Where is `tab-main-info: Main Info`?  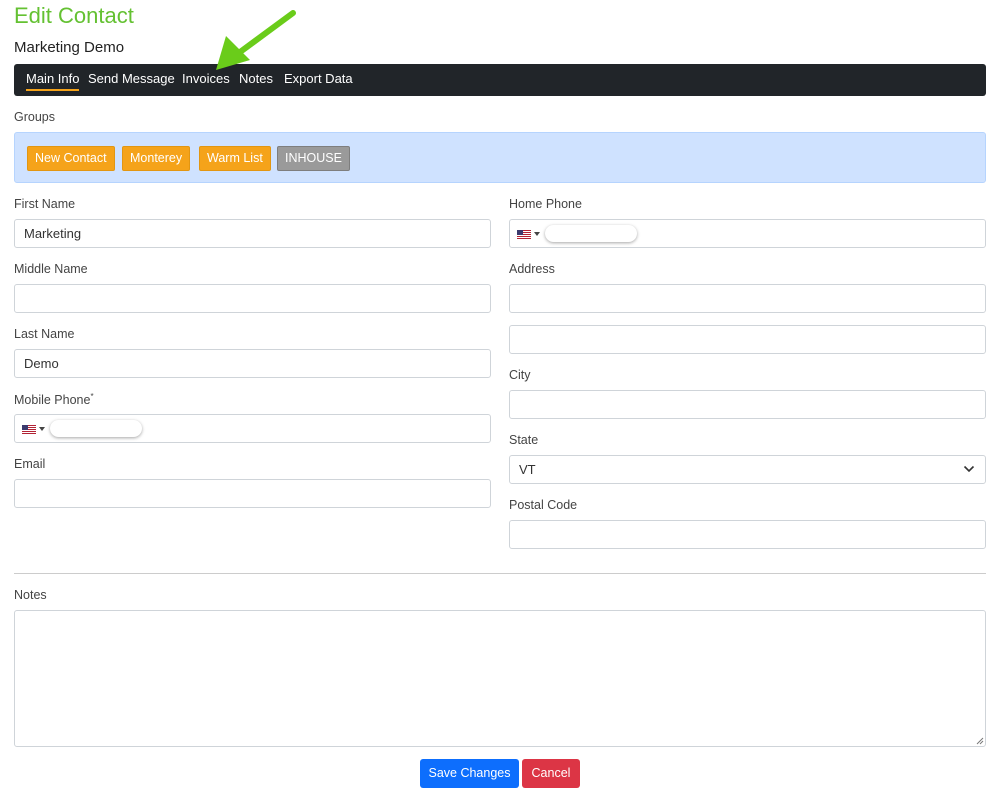 tab-main-info: Main Info is located at coordinates (53, 81).